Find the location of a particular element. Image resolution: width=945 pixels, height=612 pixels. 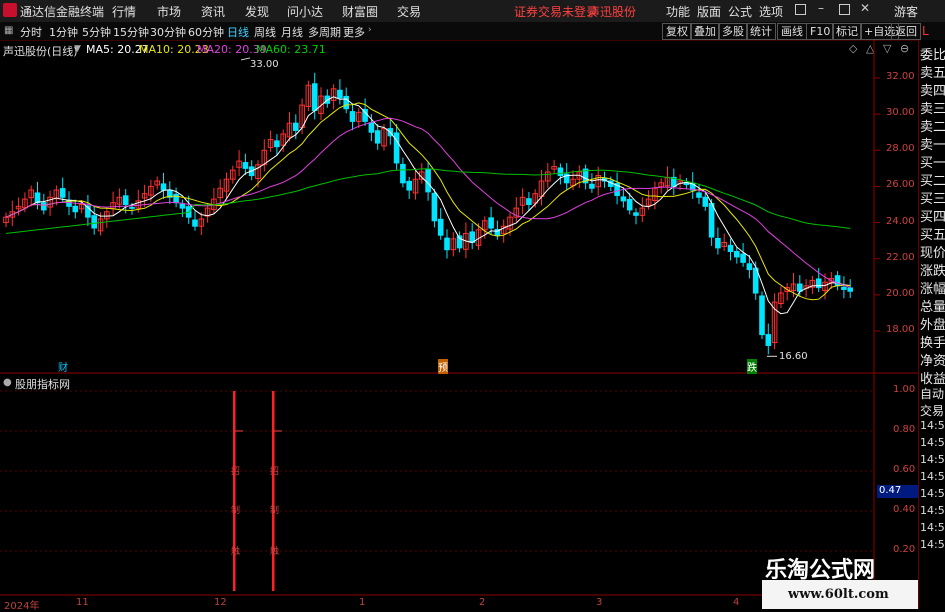

signal-text-2a: 招 is located at coordinates (275, 472).